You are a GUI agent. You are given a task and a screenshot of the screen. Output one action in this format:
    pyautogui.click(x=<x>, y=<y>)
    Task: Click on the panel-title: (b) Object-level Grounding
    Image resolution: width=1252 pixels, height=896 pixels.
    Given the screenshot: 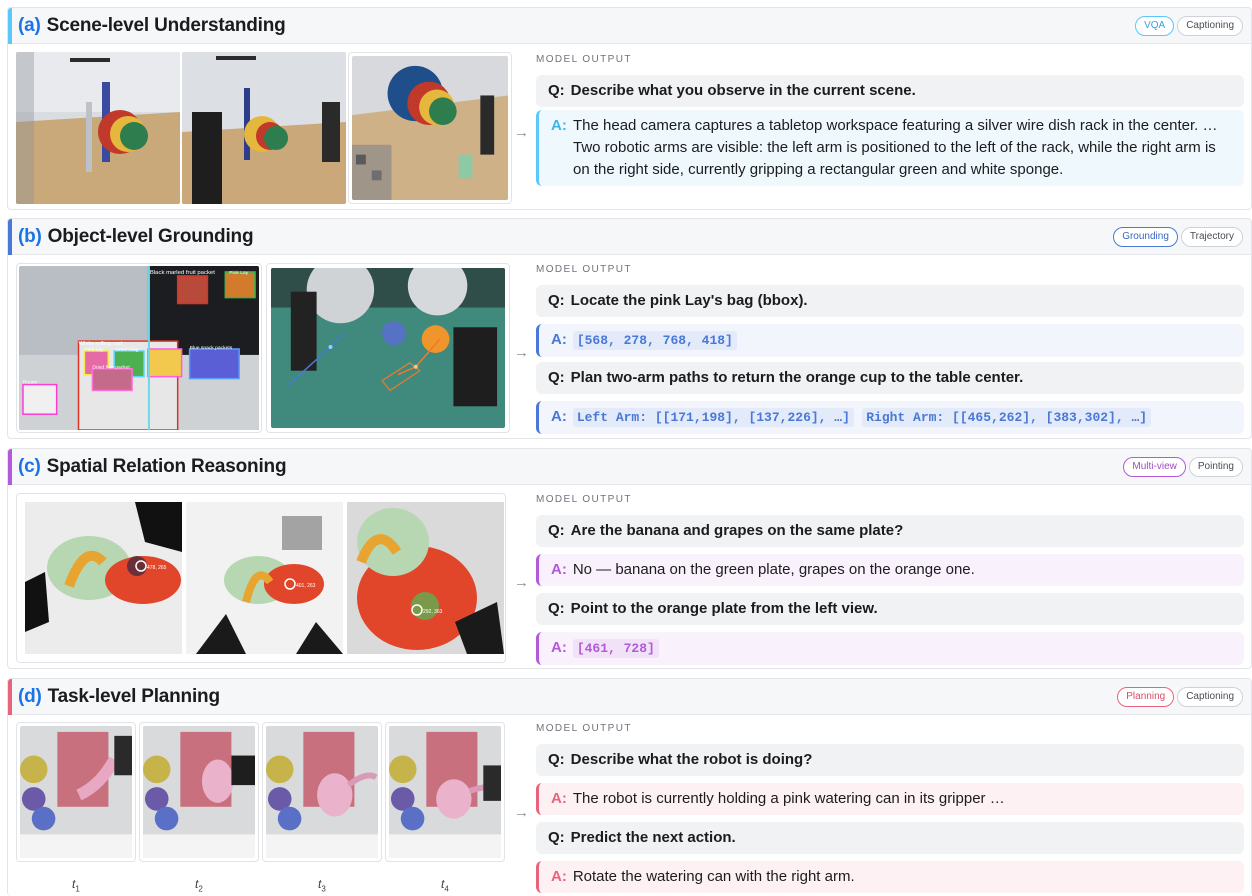 What is the action you would take?
    pyautogui.click(x=136, y=236)
    